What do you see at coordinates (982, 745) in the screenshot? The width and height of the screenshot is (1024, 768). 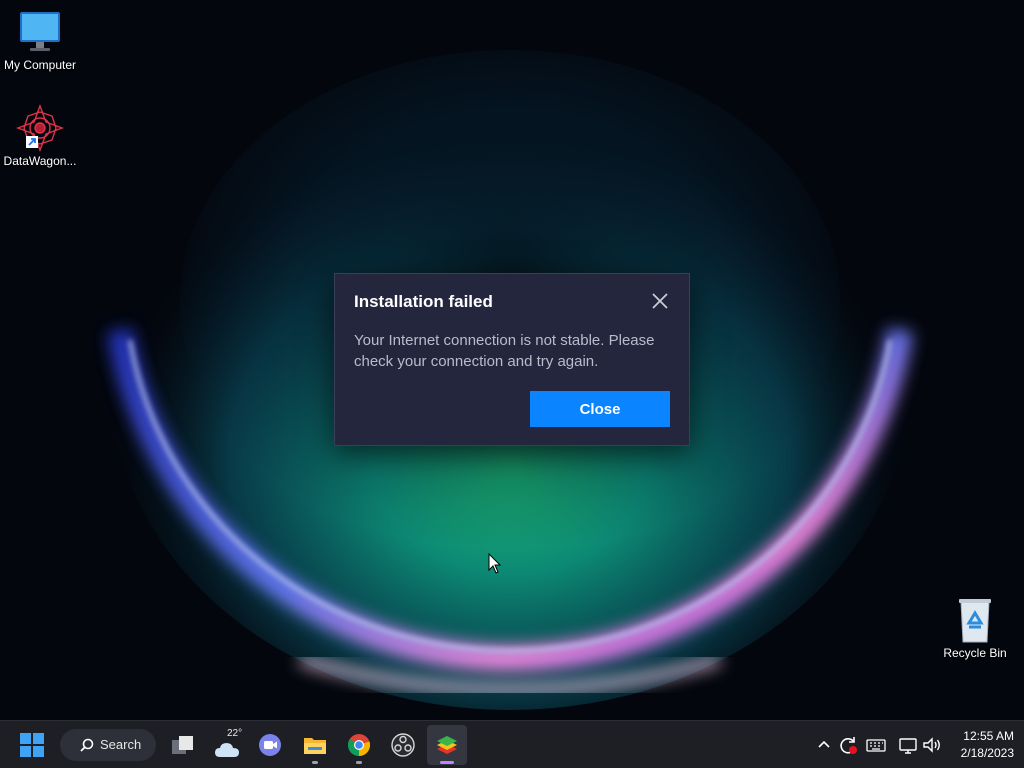 I see `system-clock: 12:55 AM 2/18/2023` at bounding box center [982, 745].